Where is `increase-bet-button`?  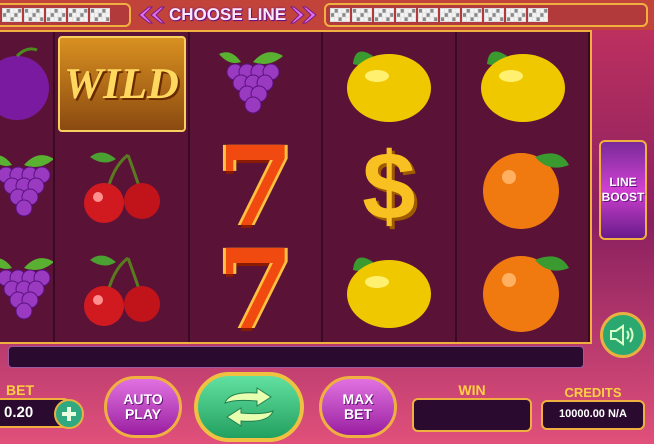
increase-bet-button is located at coordinates (69, 414).